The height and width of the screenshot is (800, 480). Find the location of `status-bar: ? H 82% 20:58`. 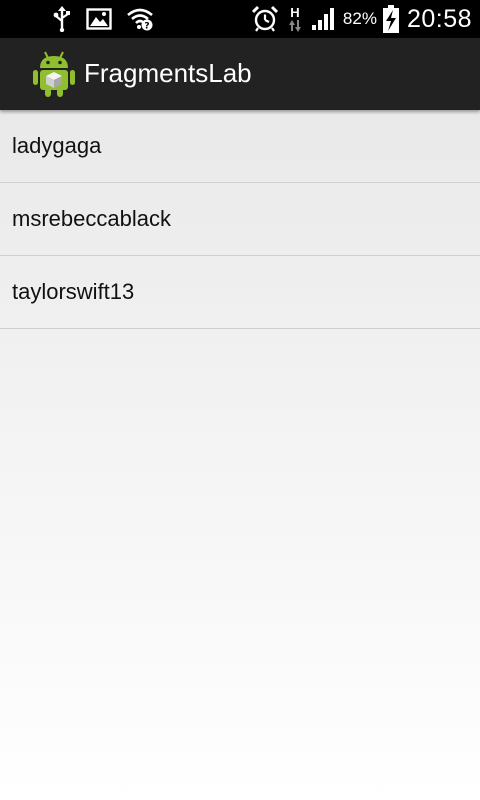

status-bar: ? H 82% 20:58 is located at coordinates (240, 19).